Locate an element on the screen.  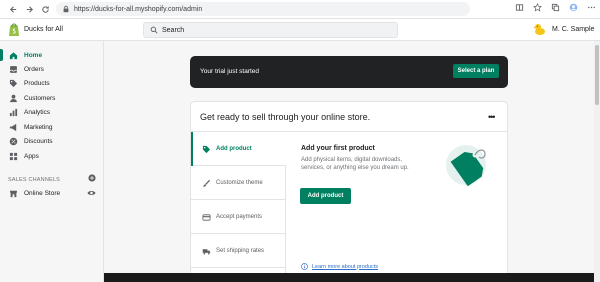
store-name: Ducks for All is located at coordinates (43, 29).